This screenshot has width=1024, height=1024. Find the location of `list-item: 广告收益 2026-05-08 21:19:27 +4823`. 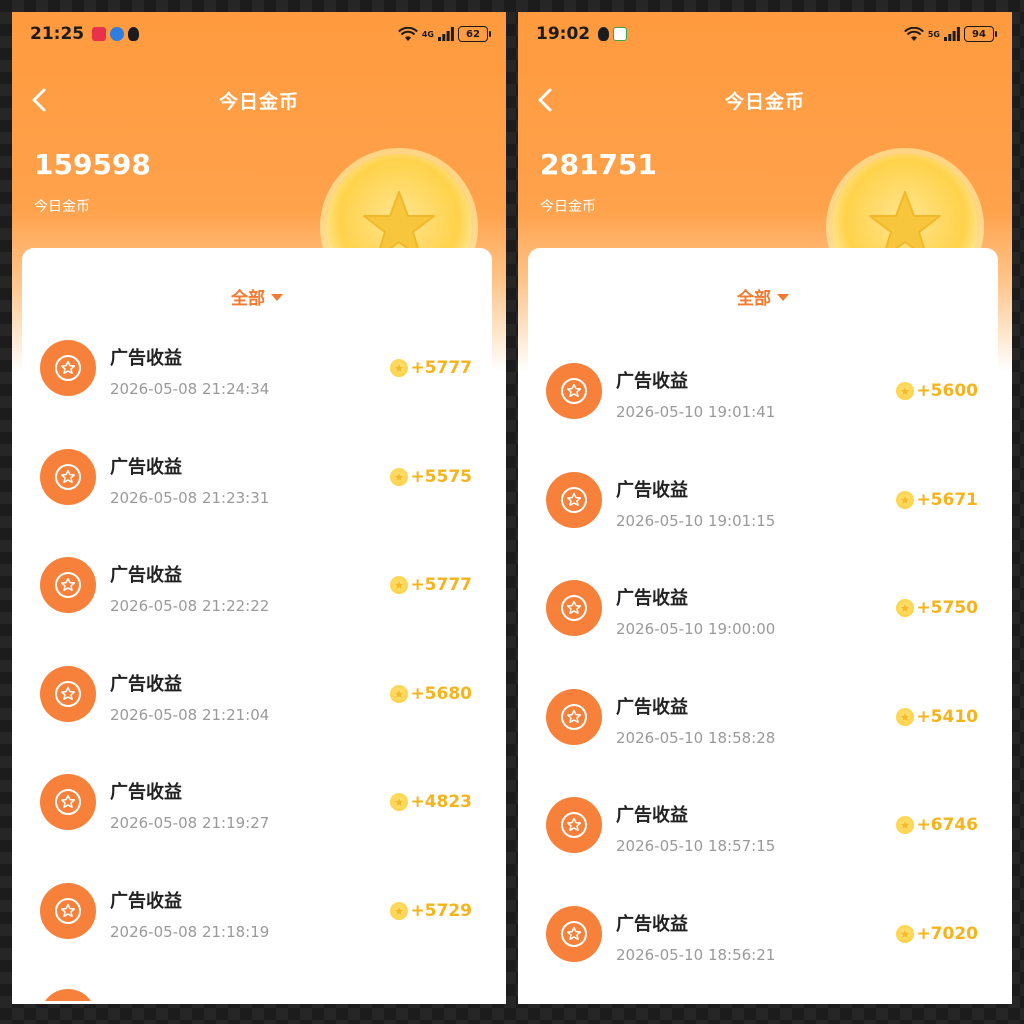

list-item: 广告收益 2026-05-08 21:19:27 +4823 is located at coordinates (257, 818).